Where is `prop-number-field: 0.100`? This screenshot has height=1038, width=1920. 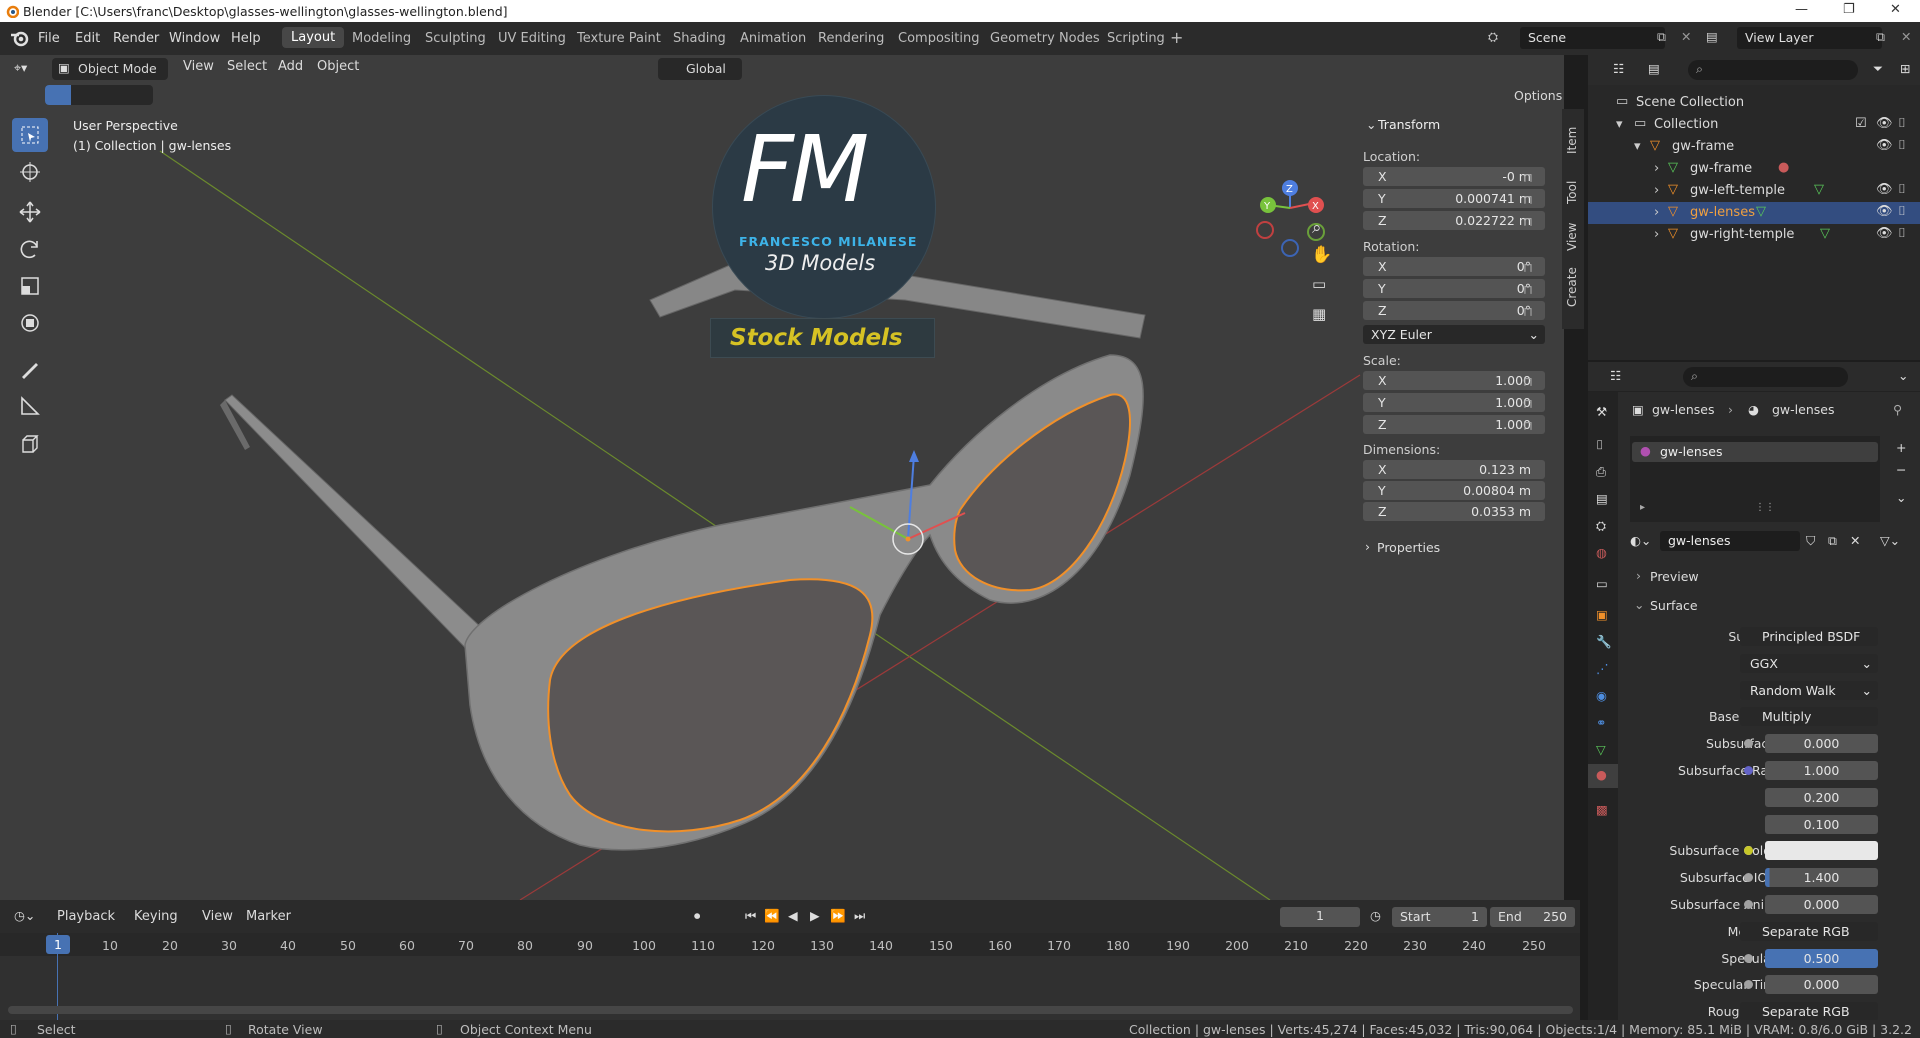 prop-number-field: 0.100 is located at coordinates (1821, 824).